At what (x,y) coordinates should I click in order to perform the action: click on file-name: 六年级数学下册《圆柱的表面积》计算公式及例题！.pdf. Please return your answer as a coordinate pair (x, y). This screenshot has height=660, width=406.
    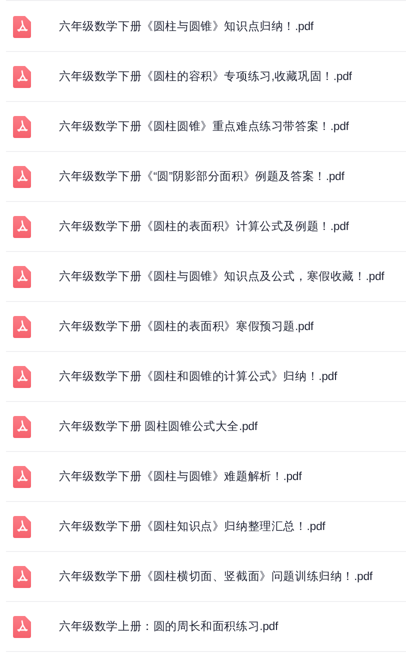
    Looking at the image, I should click on (204, 227).